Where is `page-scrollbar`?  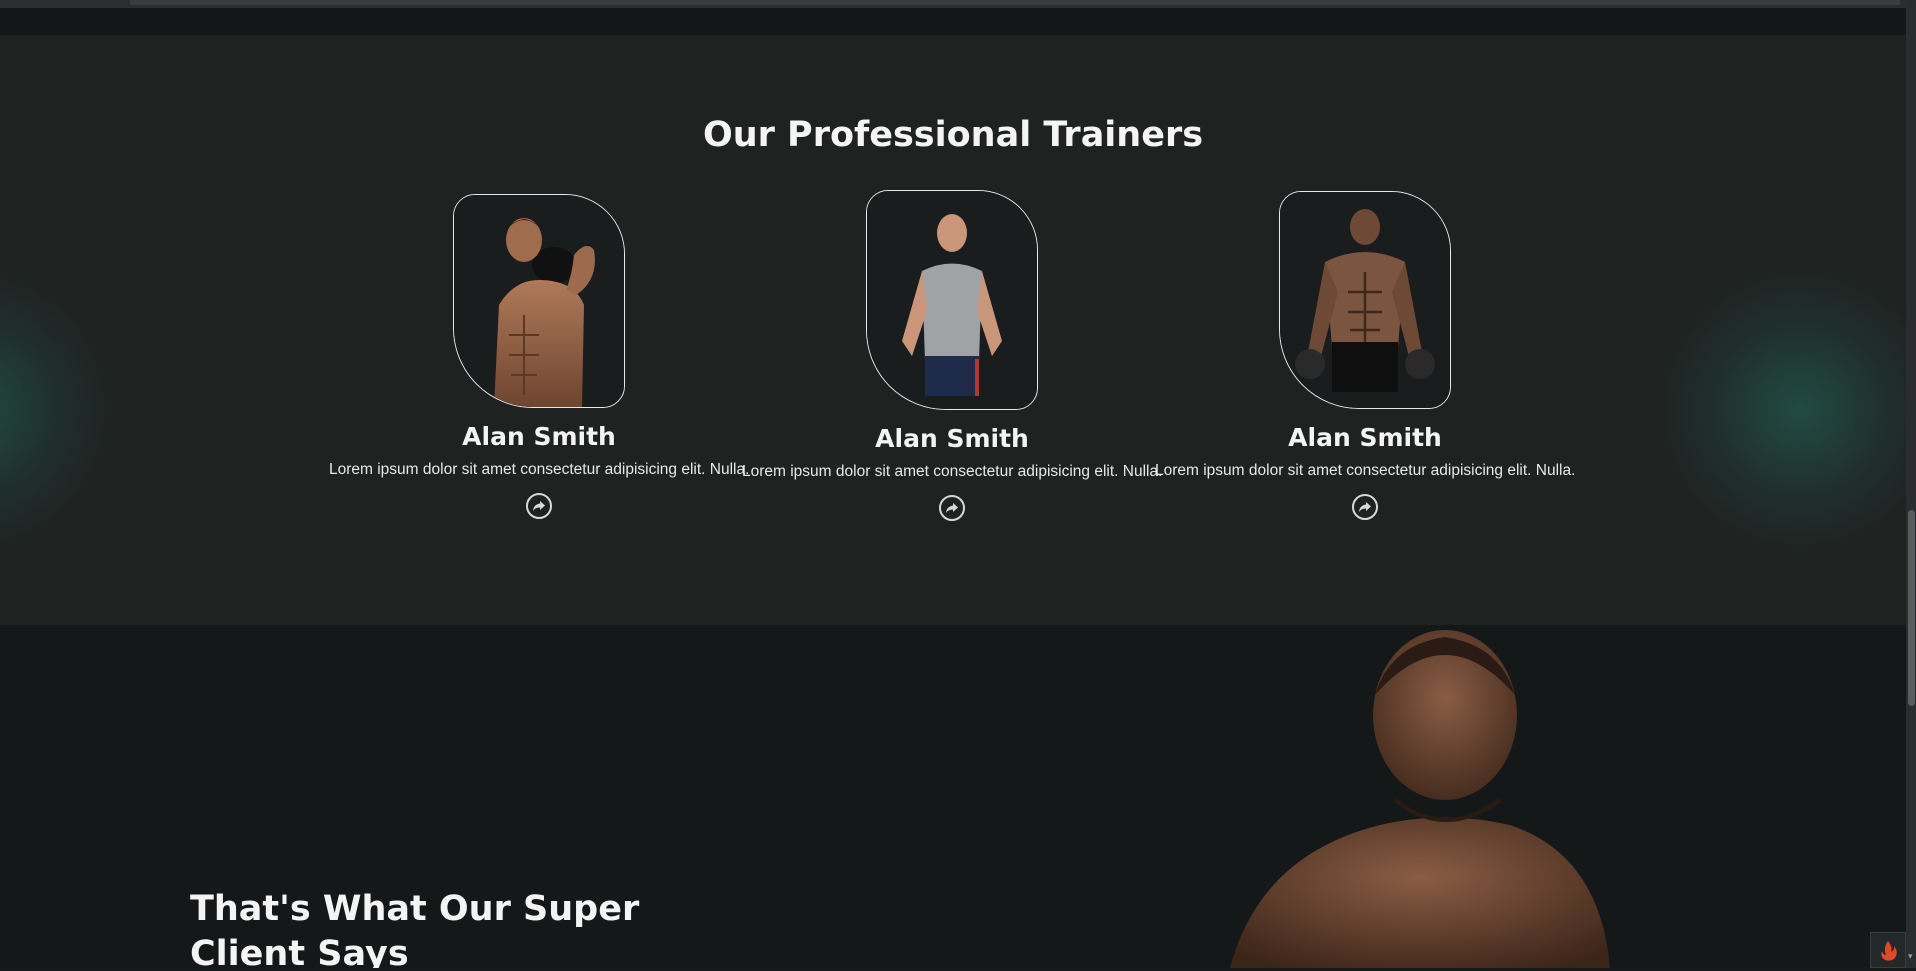 page-scrollbar is located at coordinates (1911, 484).